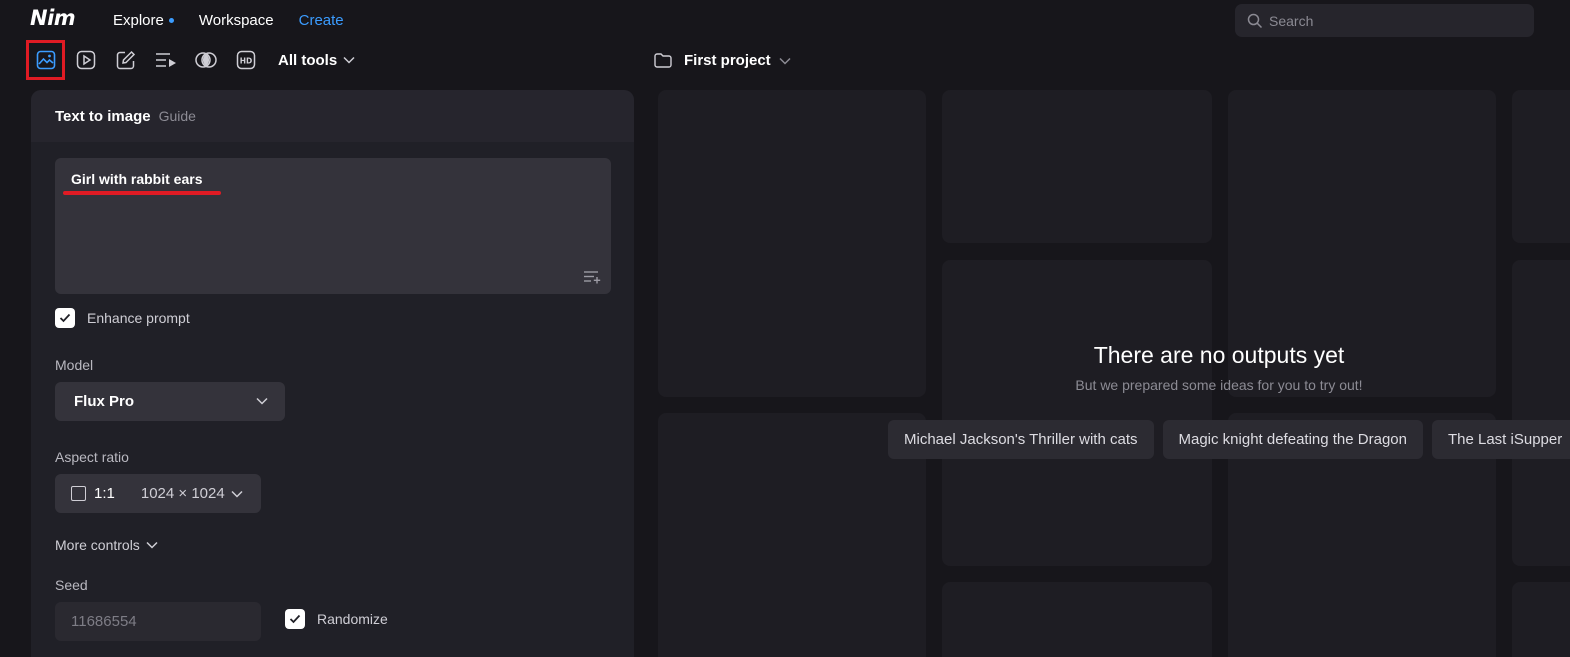  I want to click on nav-workspace: Workspace, so click(236, 20).